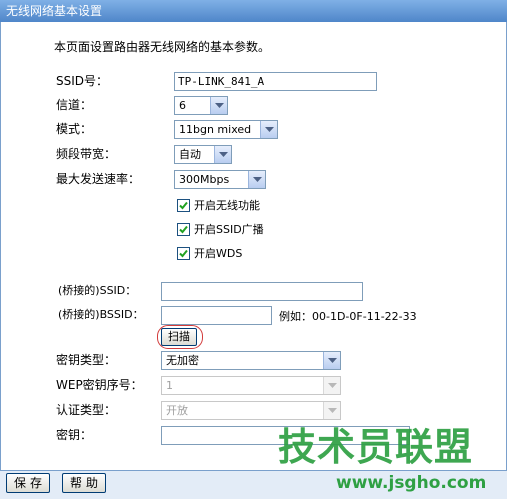 The image size is (507, 499). Describe the element at coordinates (74, 105) in the screenshot. I see `channel-label: 信道：` at that location.